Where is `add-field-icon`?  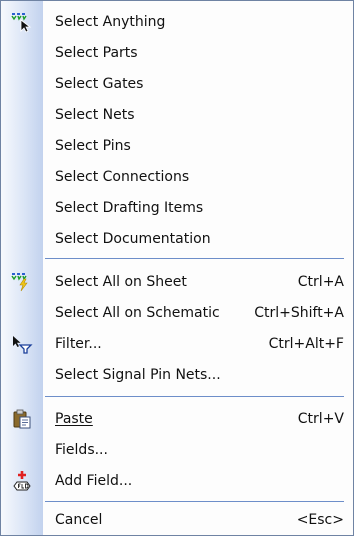 add-field-icon is located at coordinates (22, 481).